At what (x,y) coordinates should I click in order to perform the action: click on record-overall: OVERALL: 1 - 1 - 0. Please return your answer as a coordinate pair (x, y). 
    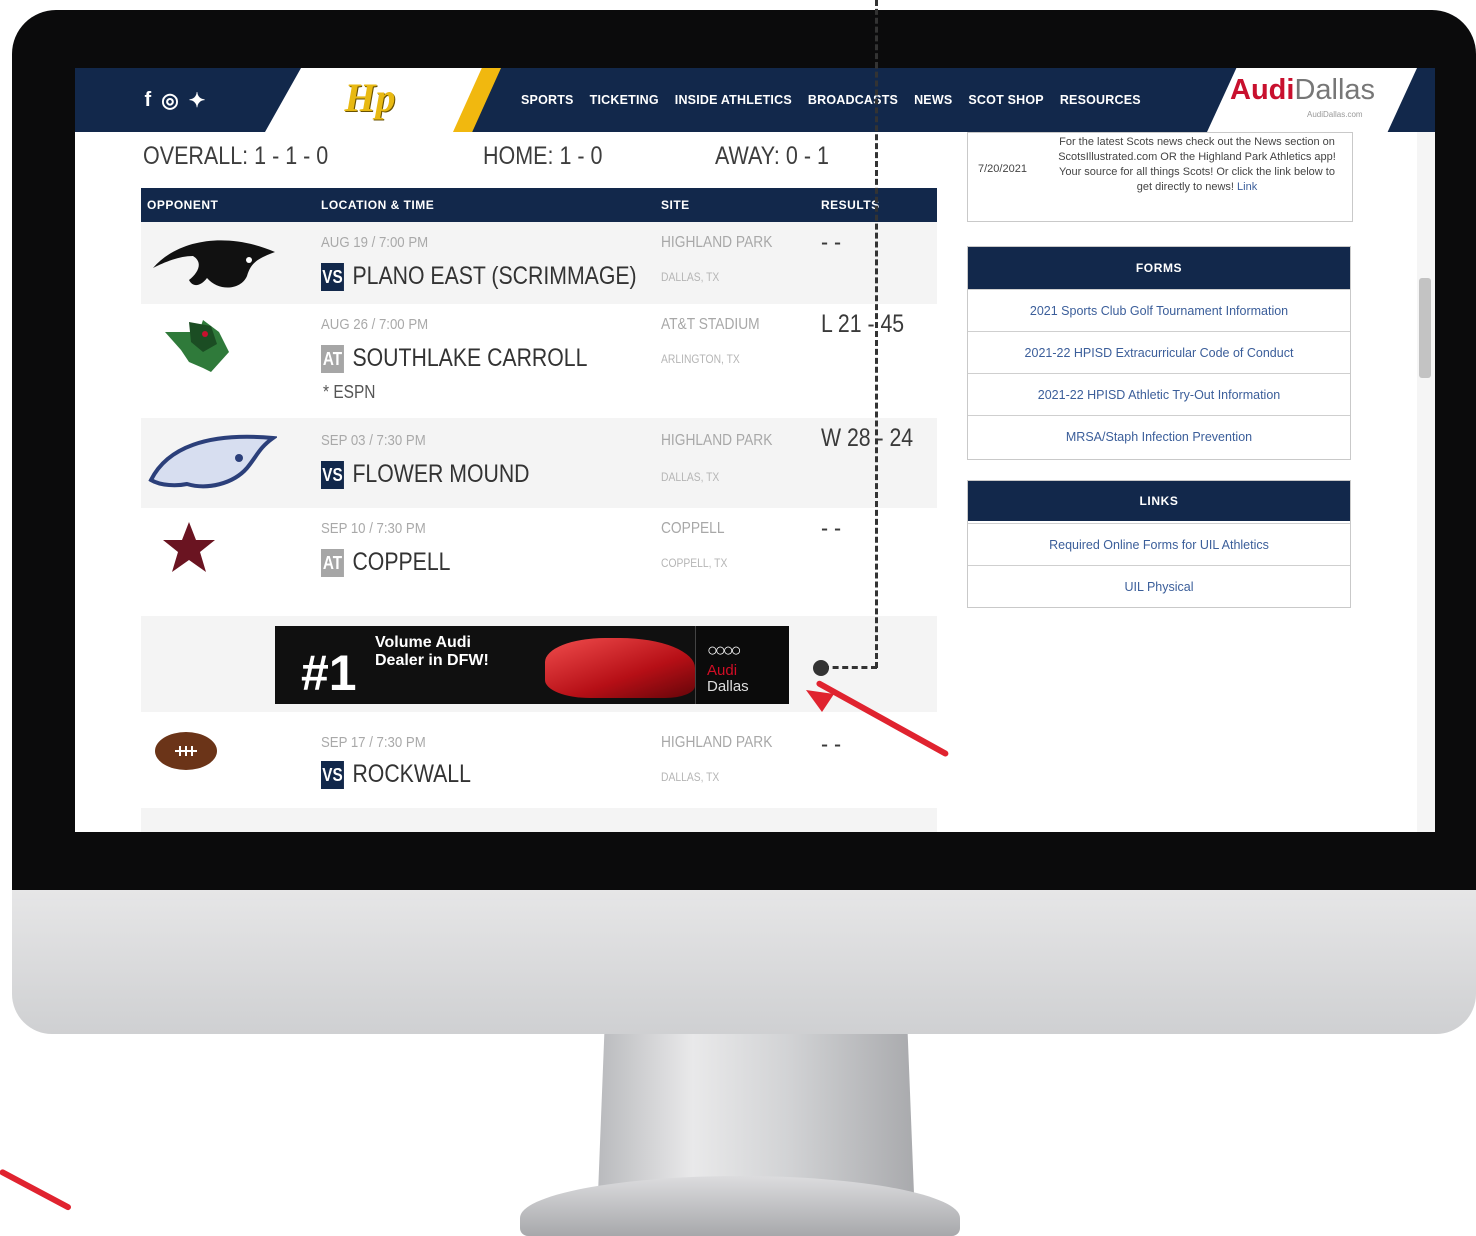
    Looking at the image, I should click on (236, 156).